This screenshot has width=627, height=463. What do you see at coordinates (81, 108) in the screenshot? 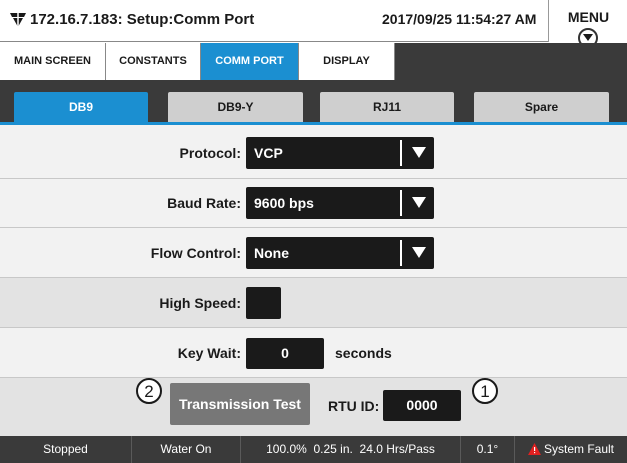
I see `port-tab-db9: DB9` at bounding box center [81, 108].